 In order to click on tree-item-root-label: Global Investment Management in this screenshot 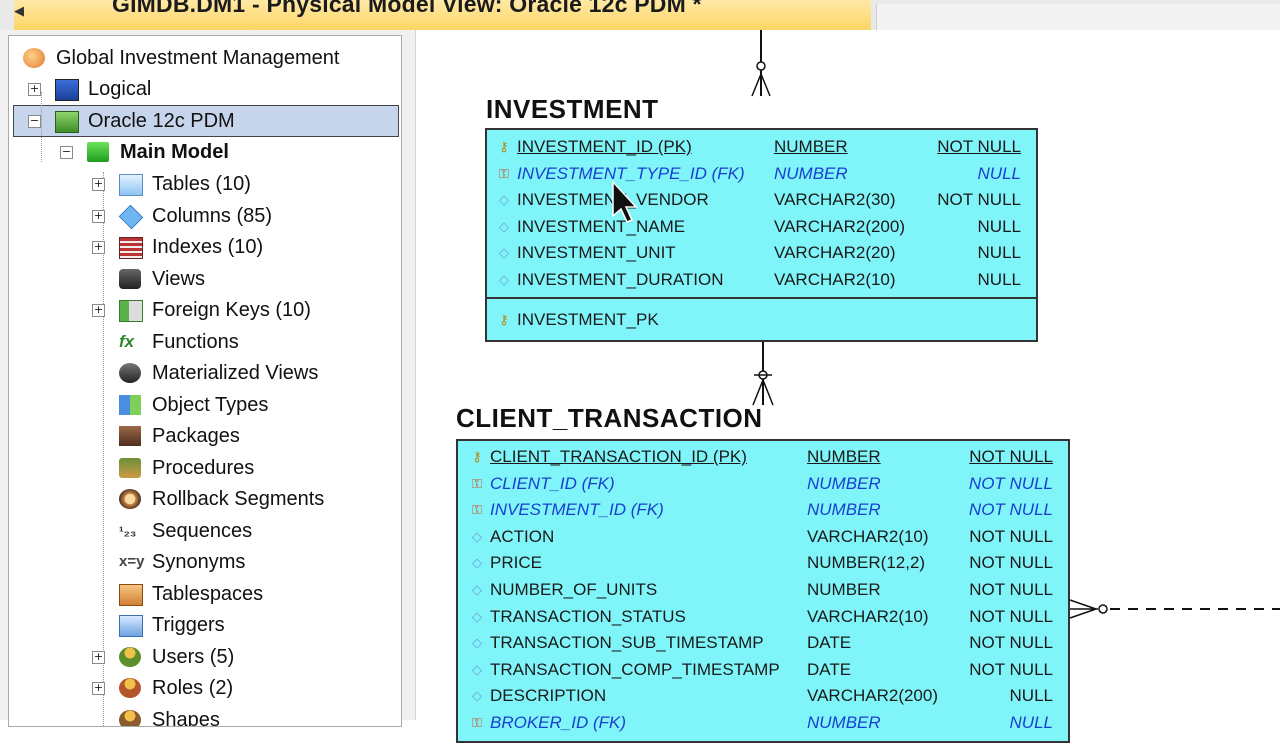, I will do `click(198, 58)`.